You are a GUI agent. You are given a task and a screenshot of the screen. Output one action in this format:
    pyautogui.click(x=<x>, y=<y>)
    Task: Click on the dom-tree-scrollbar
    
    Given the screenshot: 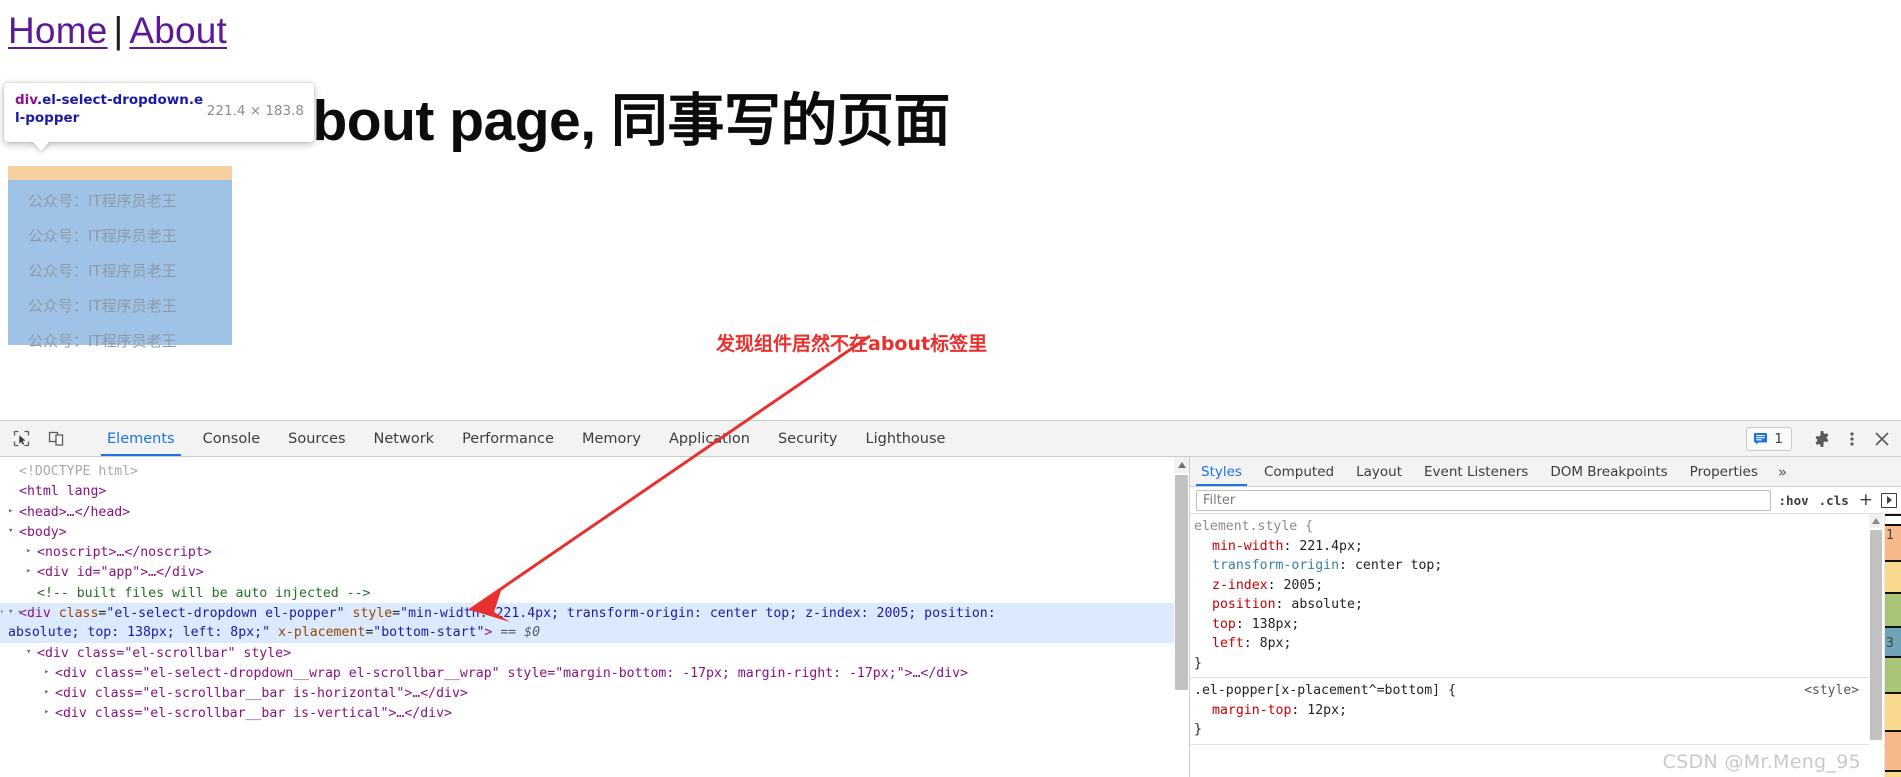 What is the action you would take?
    pyautogui.click(x=1181, y=617)
    